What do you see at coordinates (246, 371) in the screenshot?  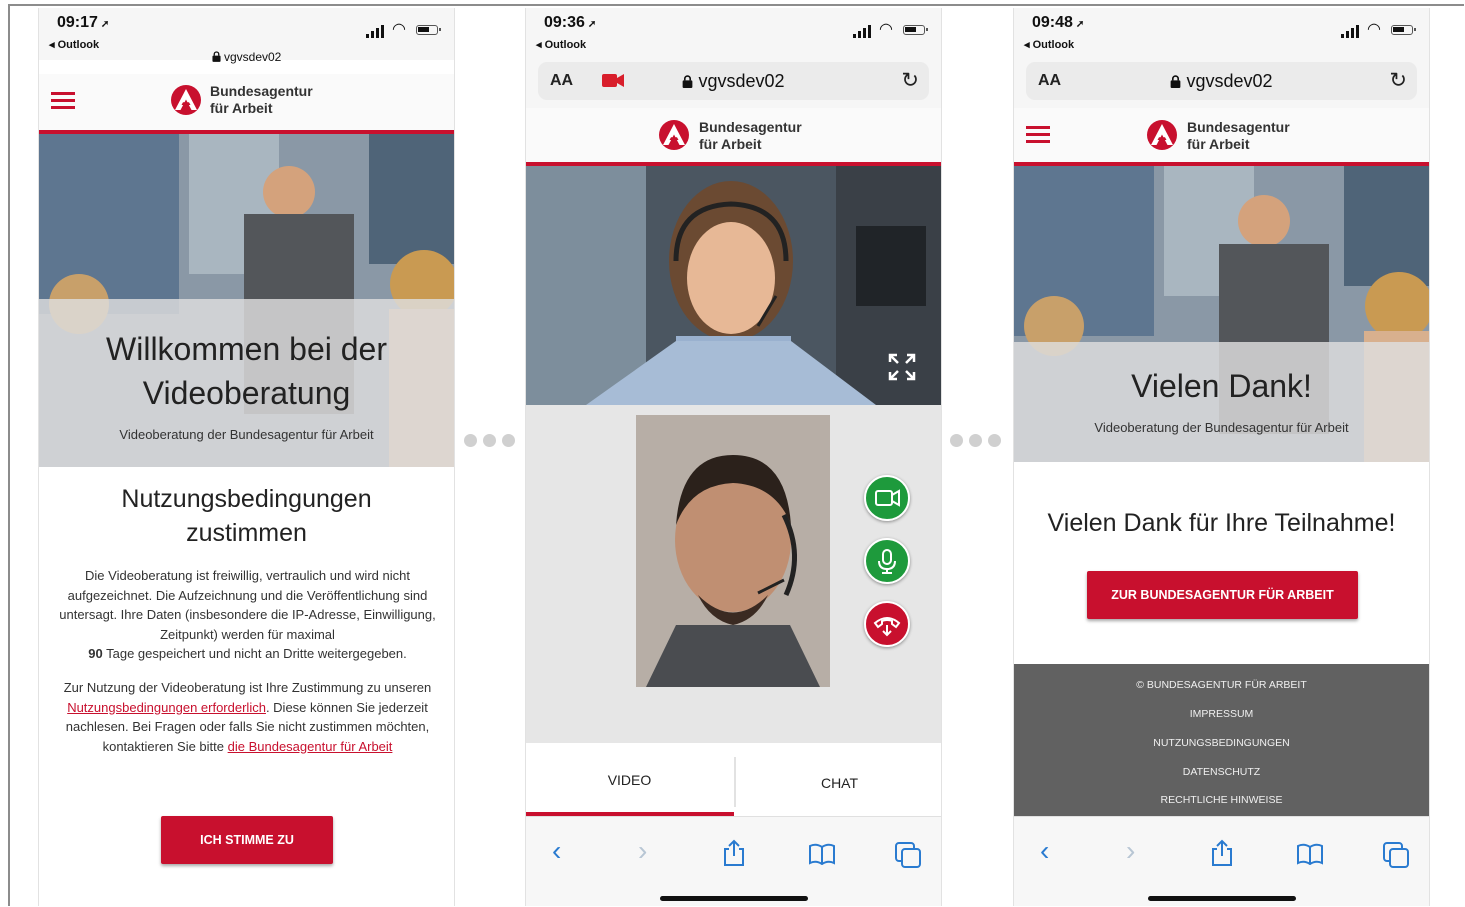 I see `hero-title: Willkommen bei der Videoberatung` at bounding box center [246, 371].